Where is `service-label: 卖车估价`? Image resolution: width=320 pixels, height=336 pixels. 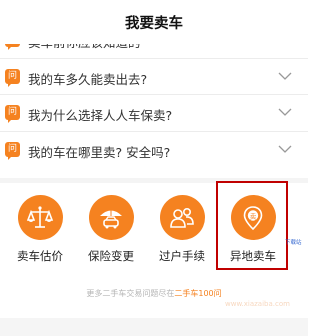 service-label: 卖车估价 is located at coordinates (40, 256).